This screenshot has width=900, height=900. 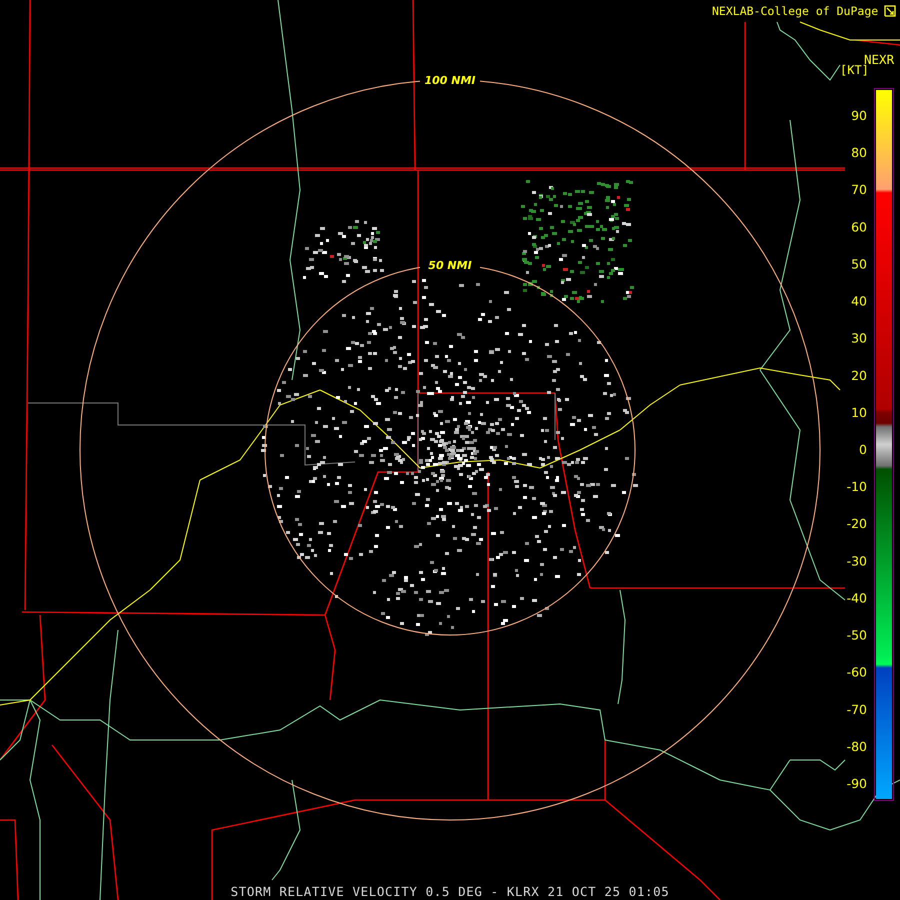 I want to click on legend-tick-label: 80, so click(x=859, y=152).